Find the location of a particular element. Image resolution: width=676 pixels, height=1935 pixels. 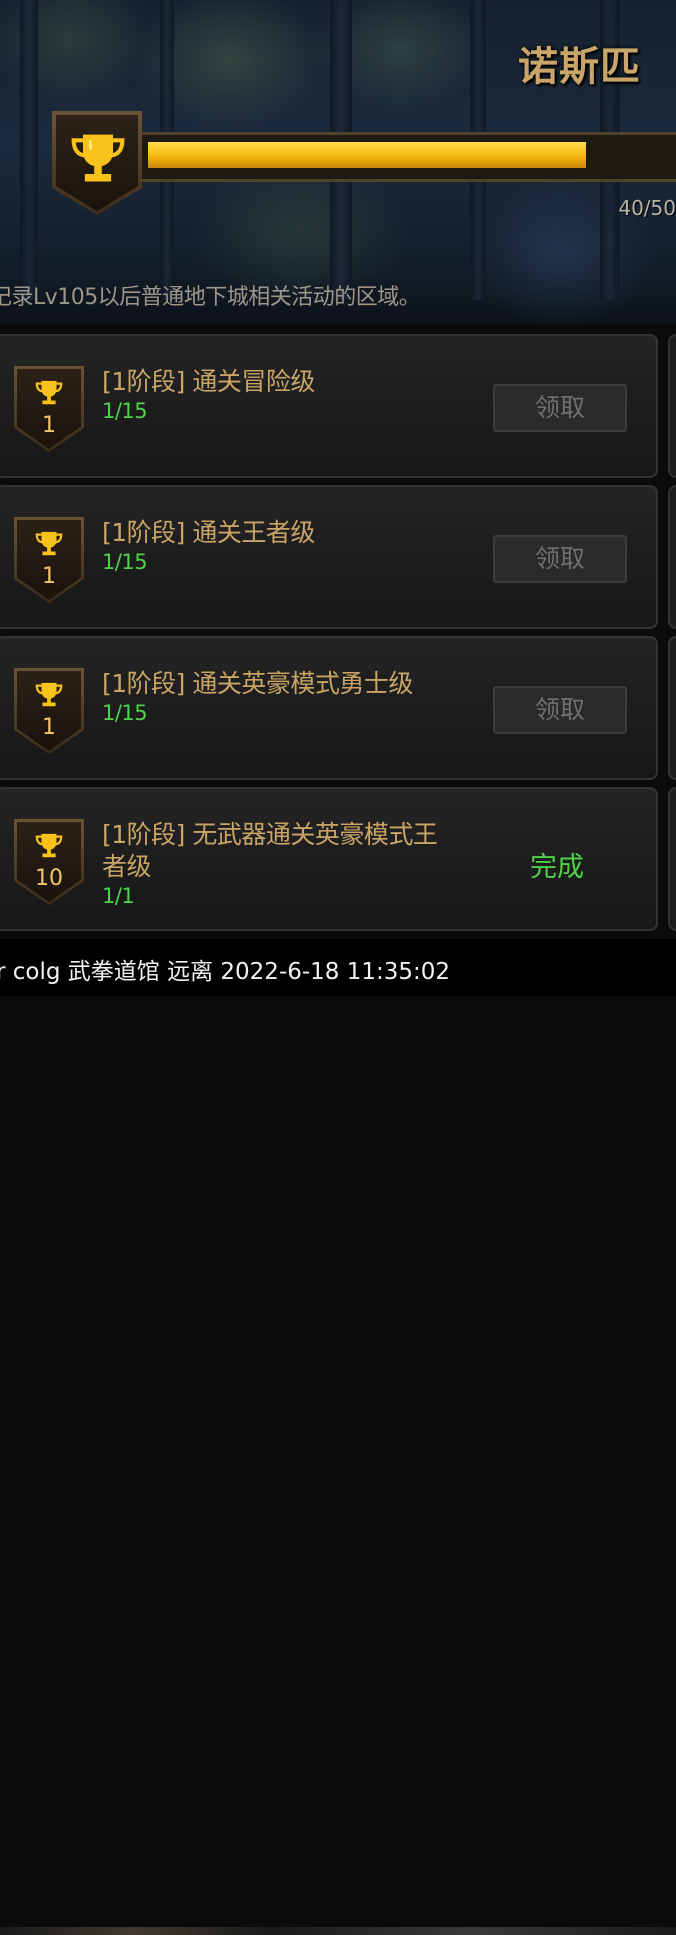

progress-fill is located at coordinates (367, 155).